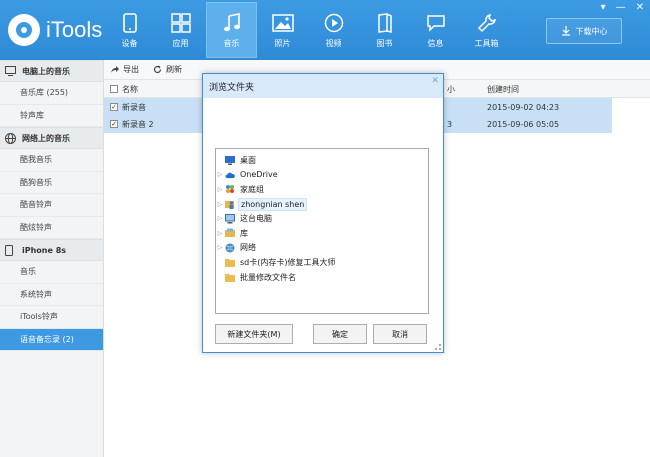 The width and height of the screenshot is (650, 457). What do you see at coordinates (333, 43) in the screenshot?
I see `nav-video-label: 视频` at bounding box center [333, 43].